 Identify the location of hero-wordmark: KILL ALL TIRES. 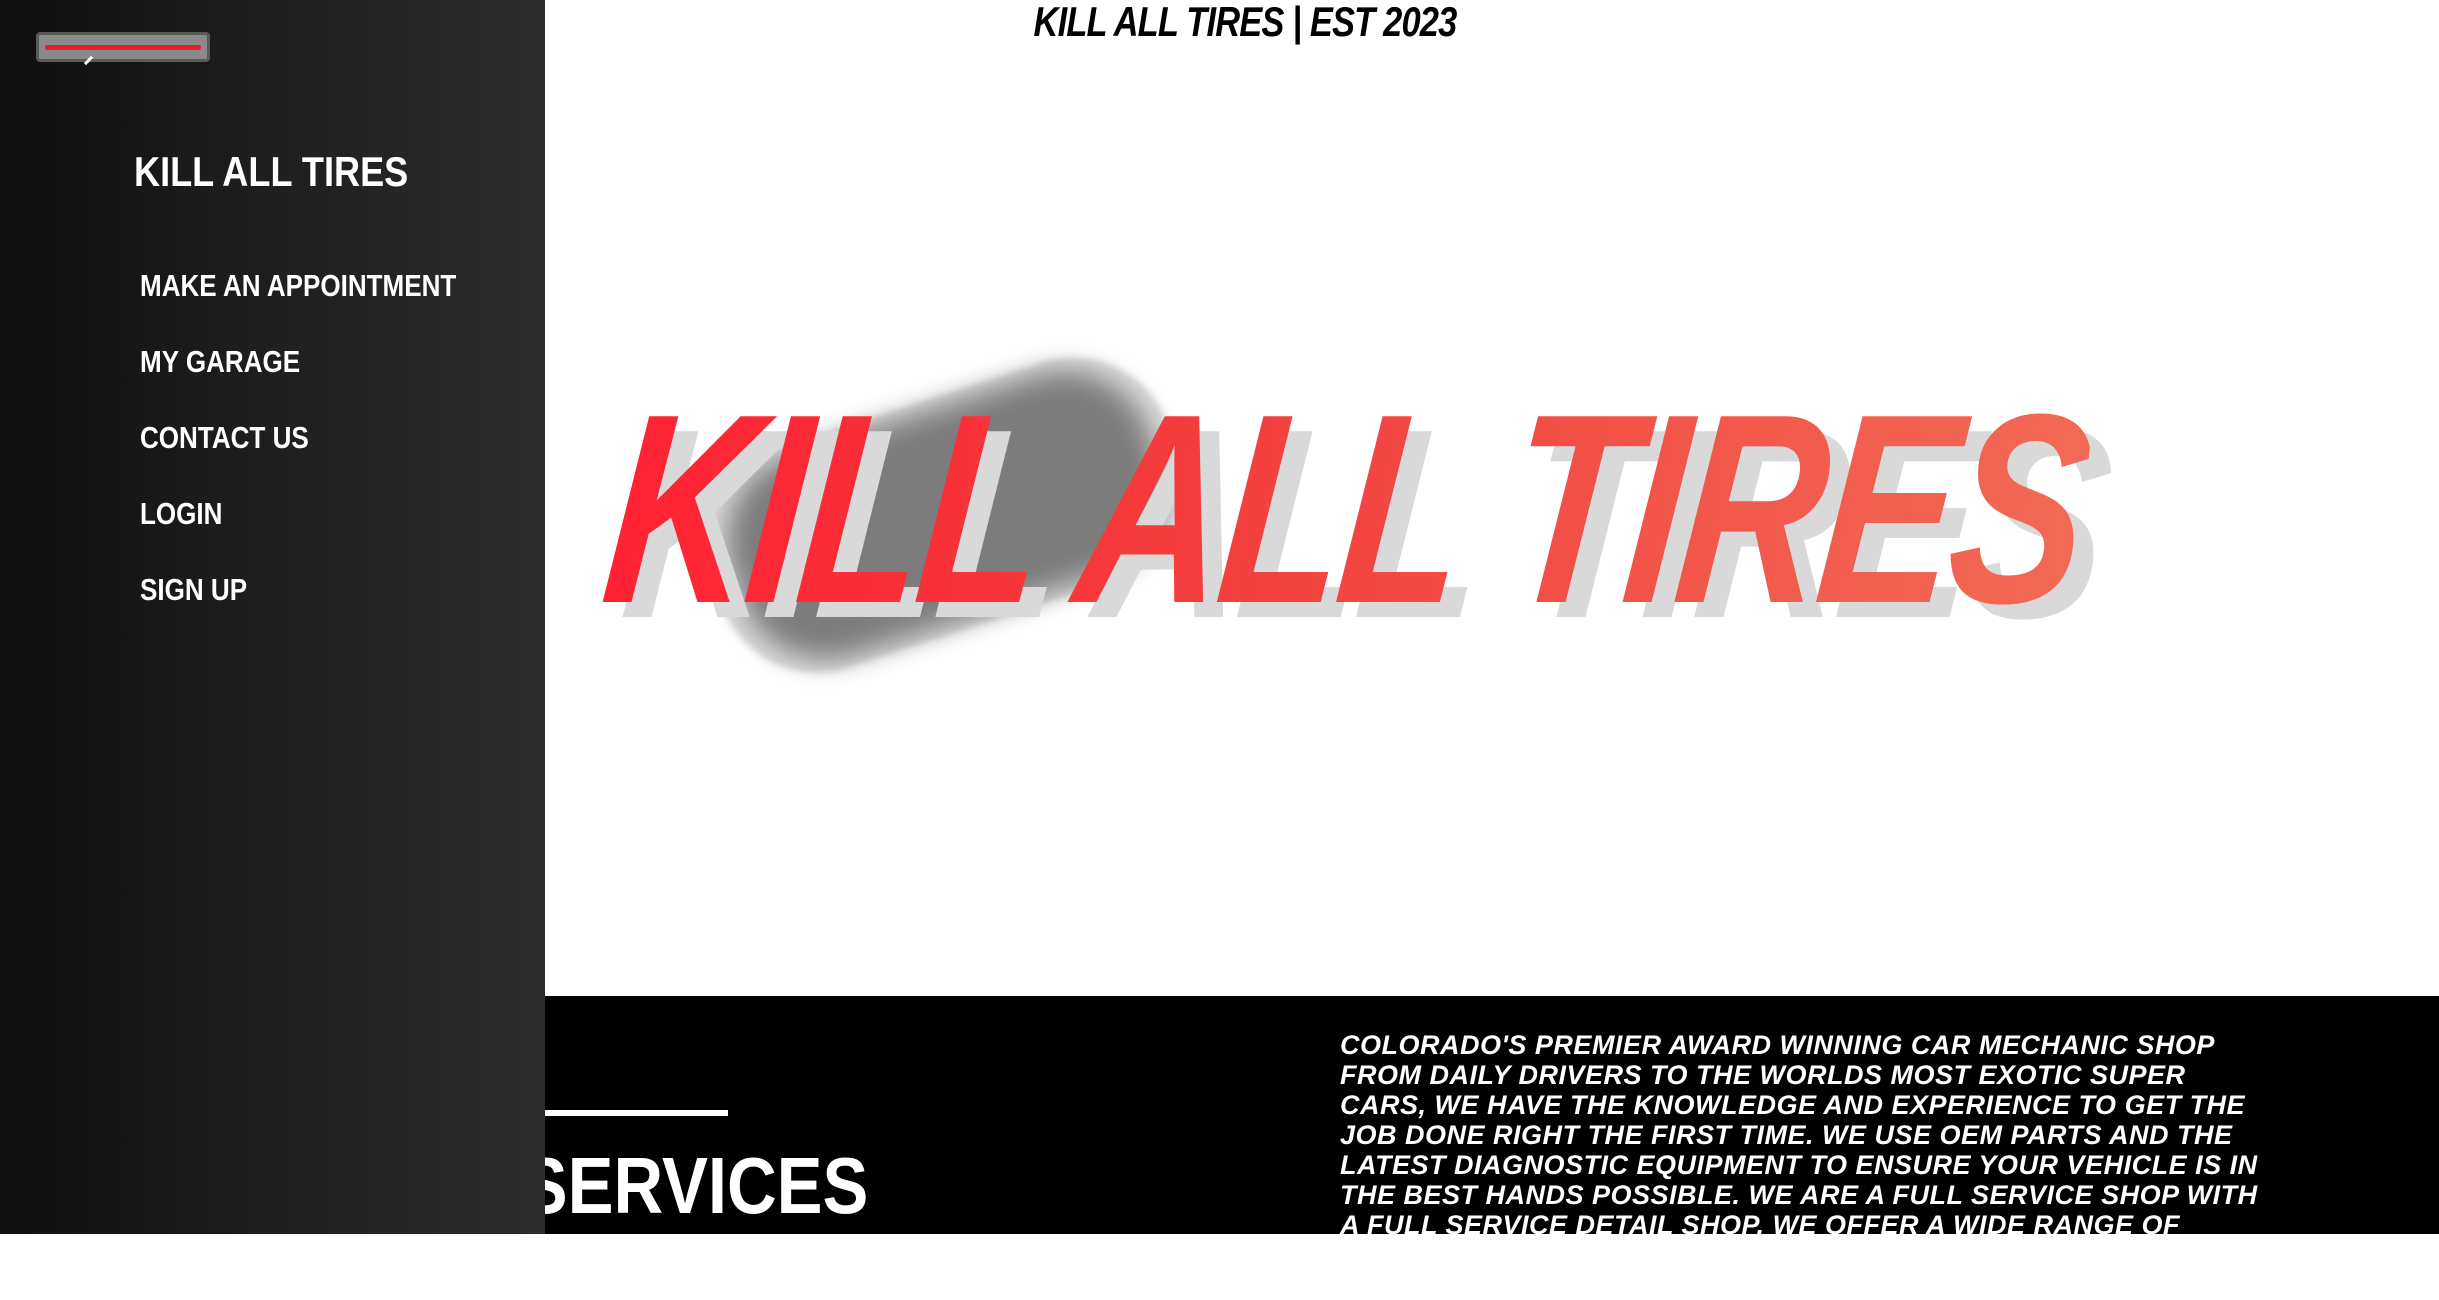
(1346, 509).